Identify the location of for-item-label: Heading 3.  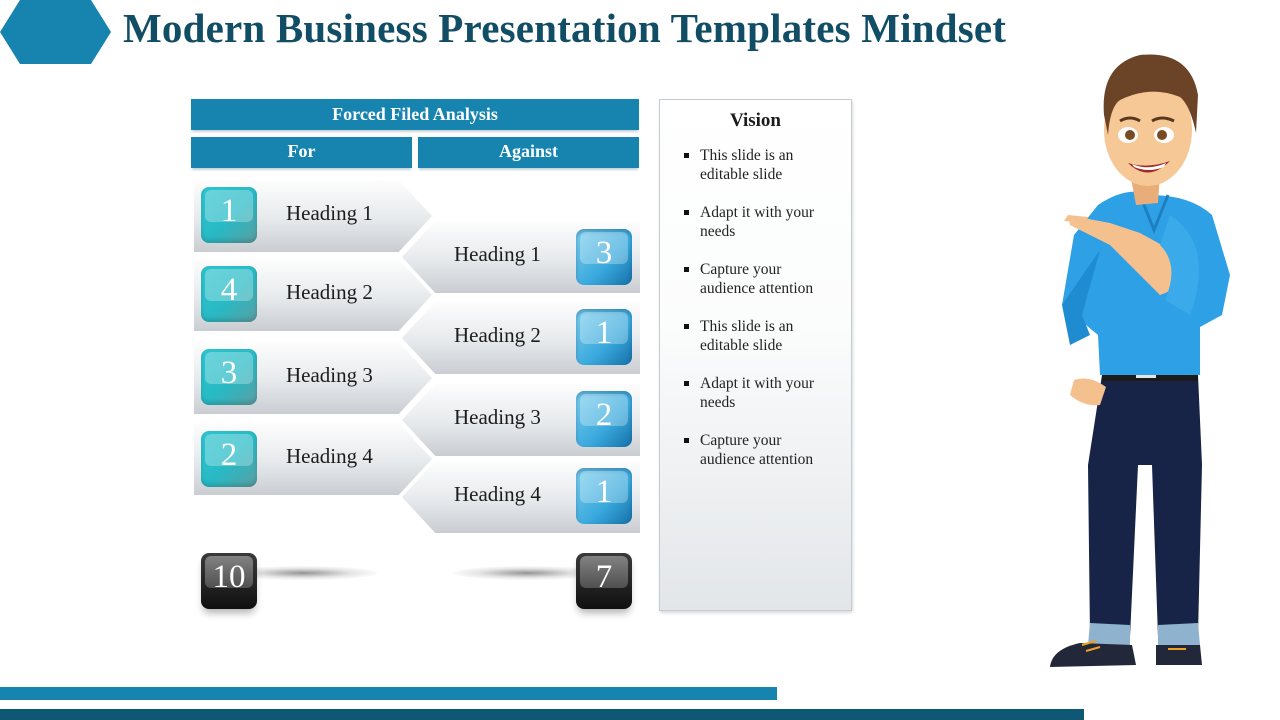
(329, 375).